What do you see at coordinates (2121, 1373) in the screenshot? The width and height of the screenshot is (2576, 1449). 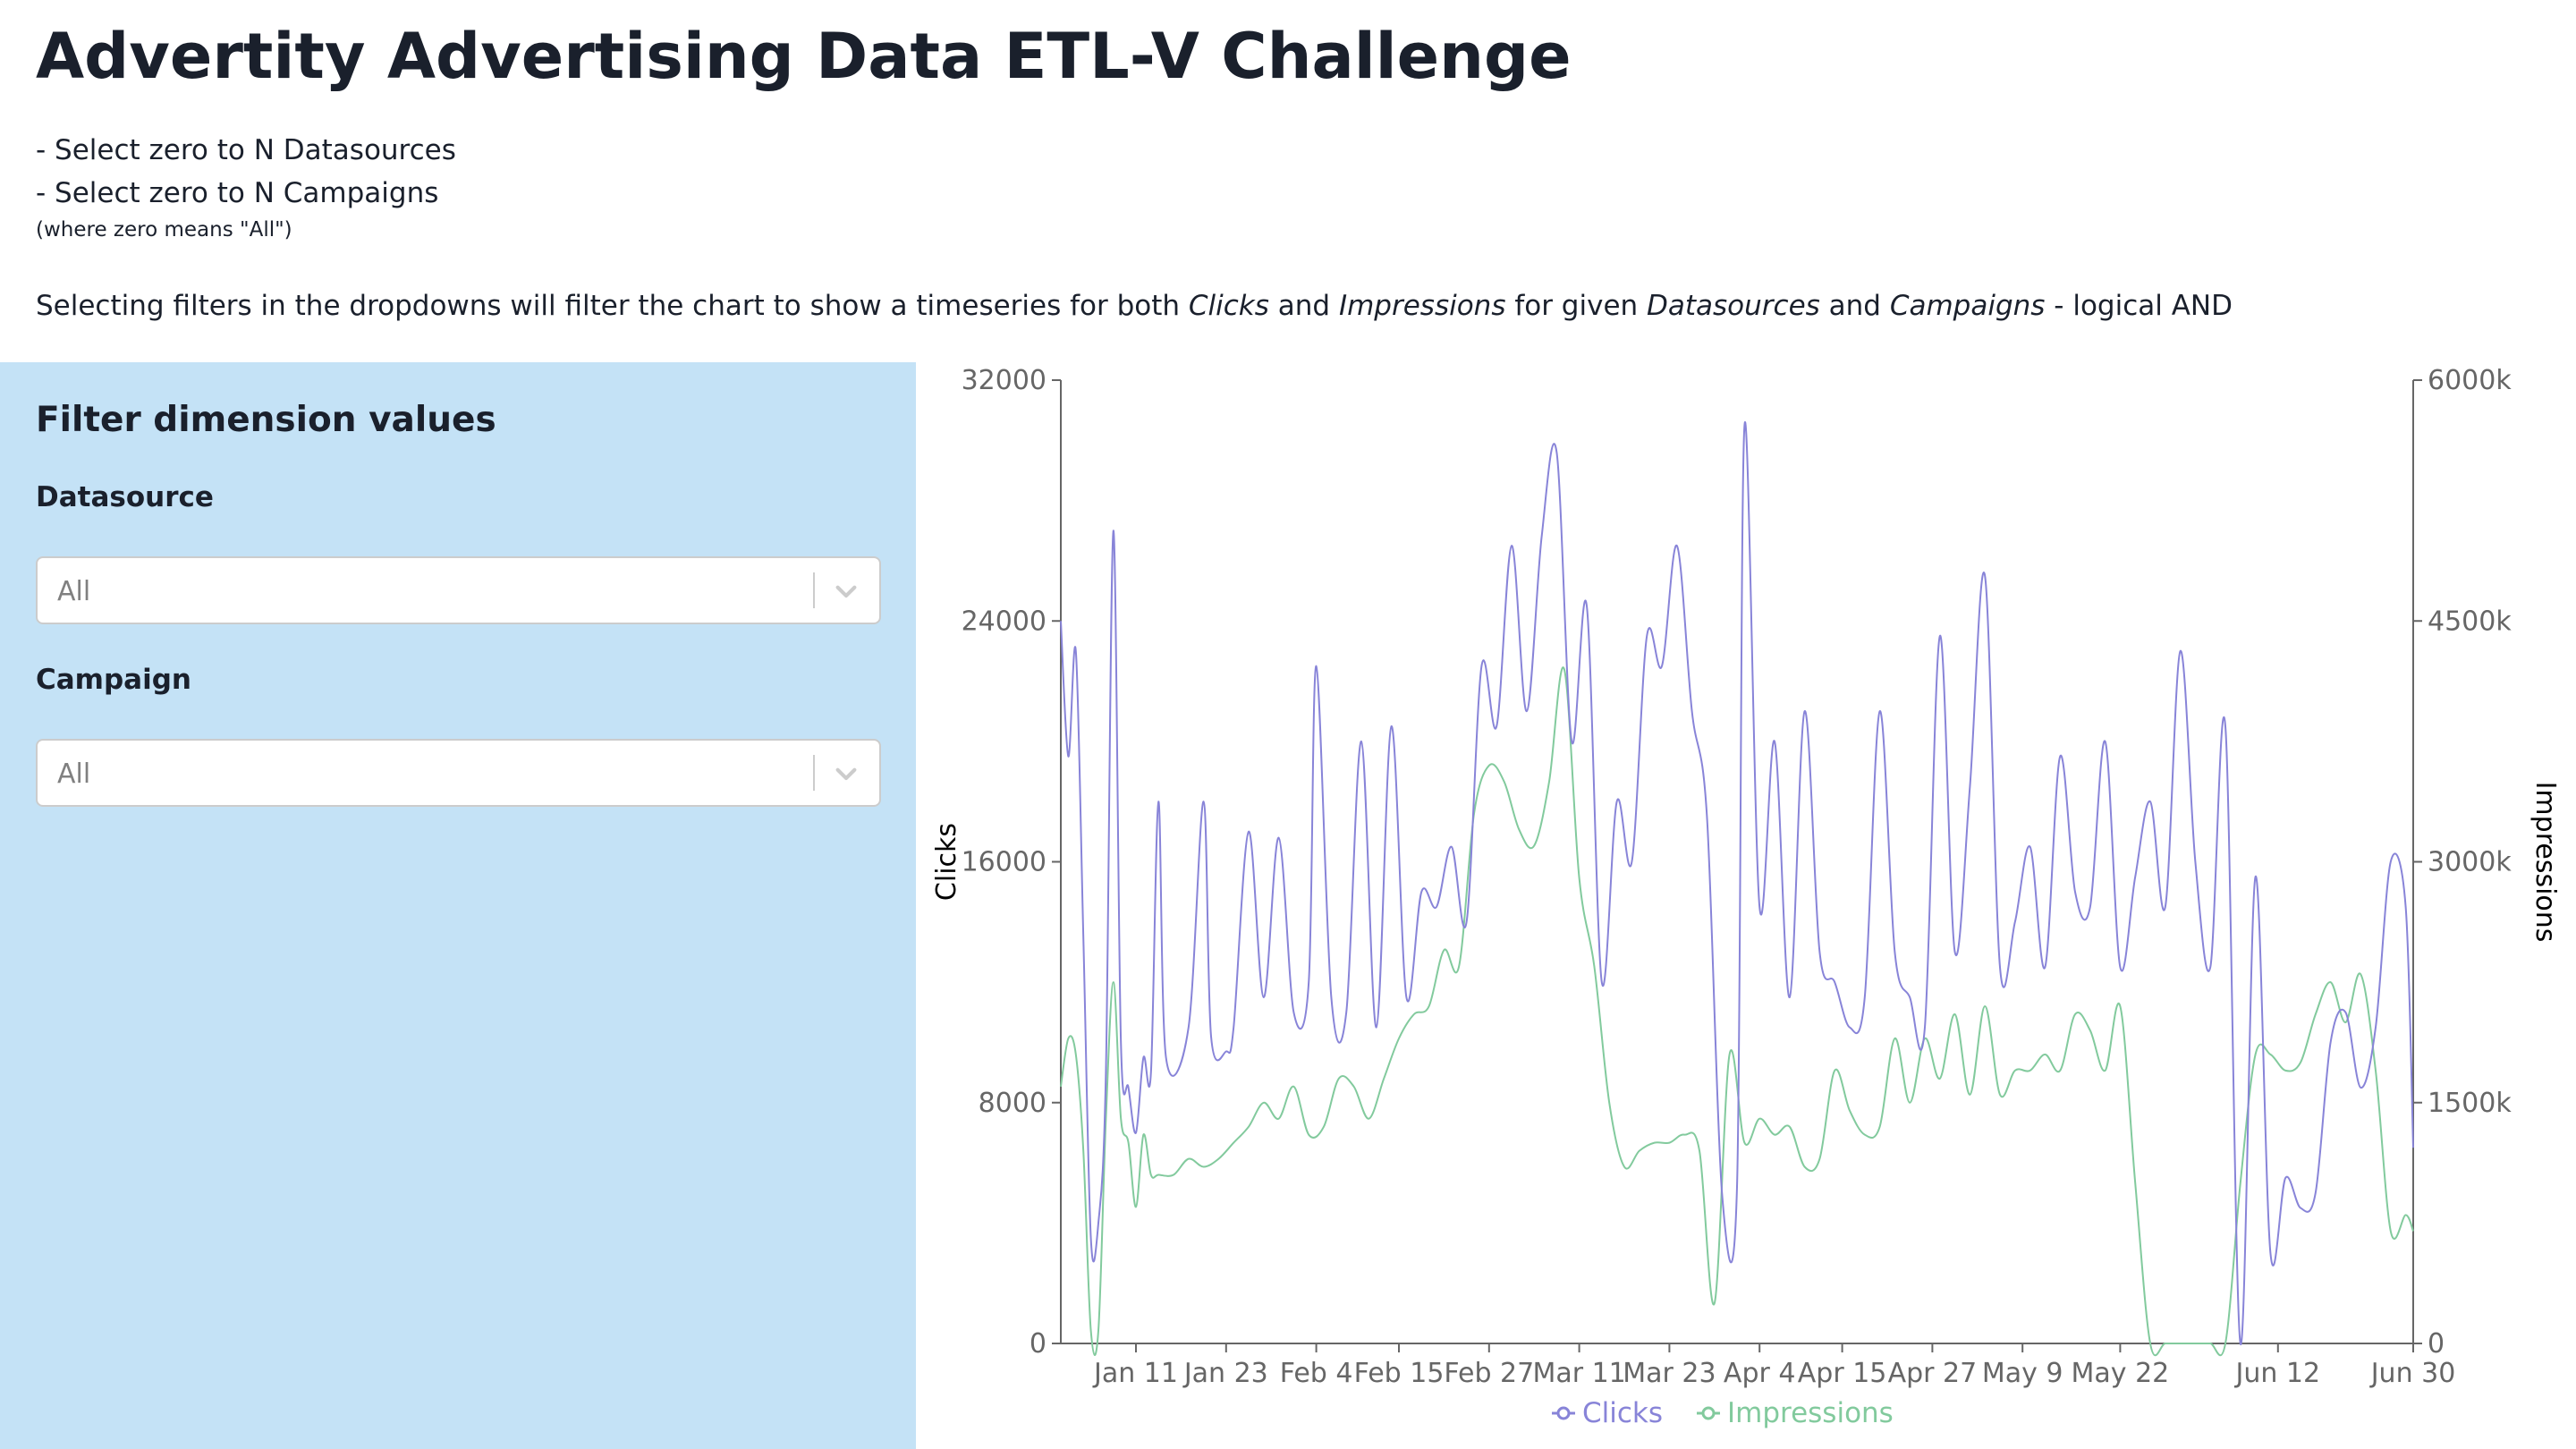 I see `x-tick-label: May 22` at bounding box center [2121, 1373].